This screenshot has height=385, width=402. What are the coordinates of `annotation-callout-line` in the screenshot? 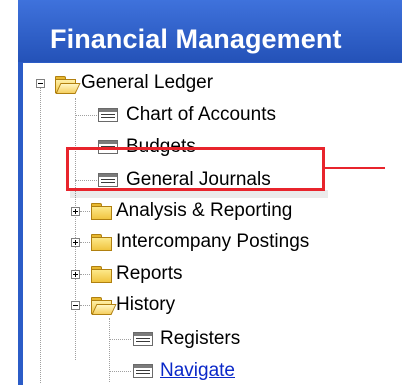 It's located at (355, 168).